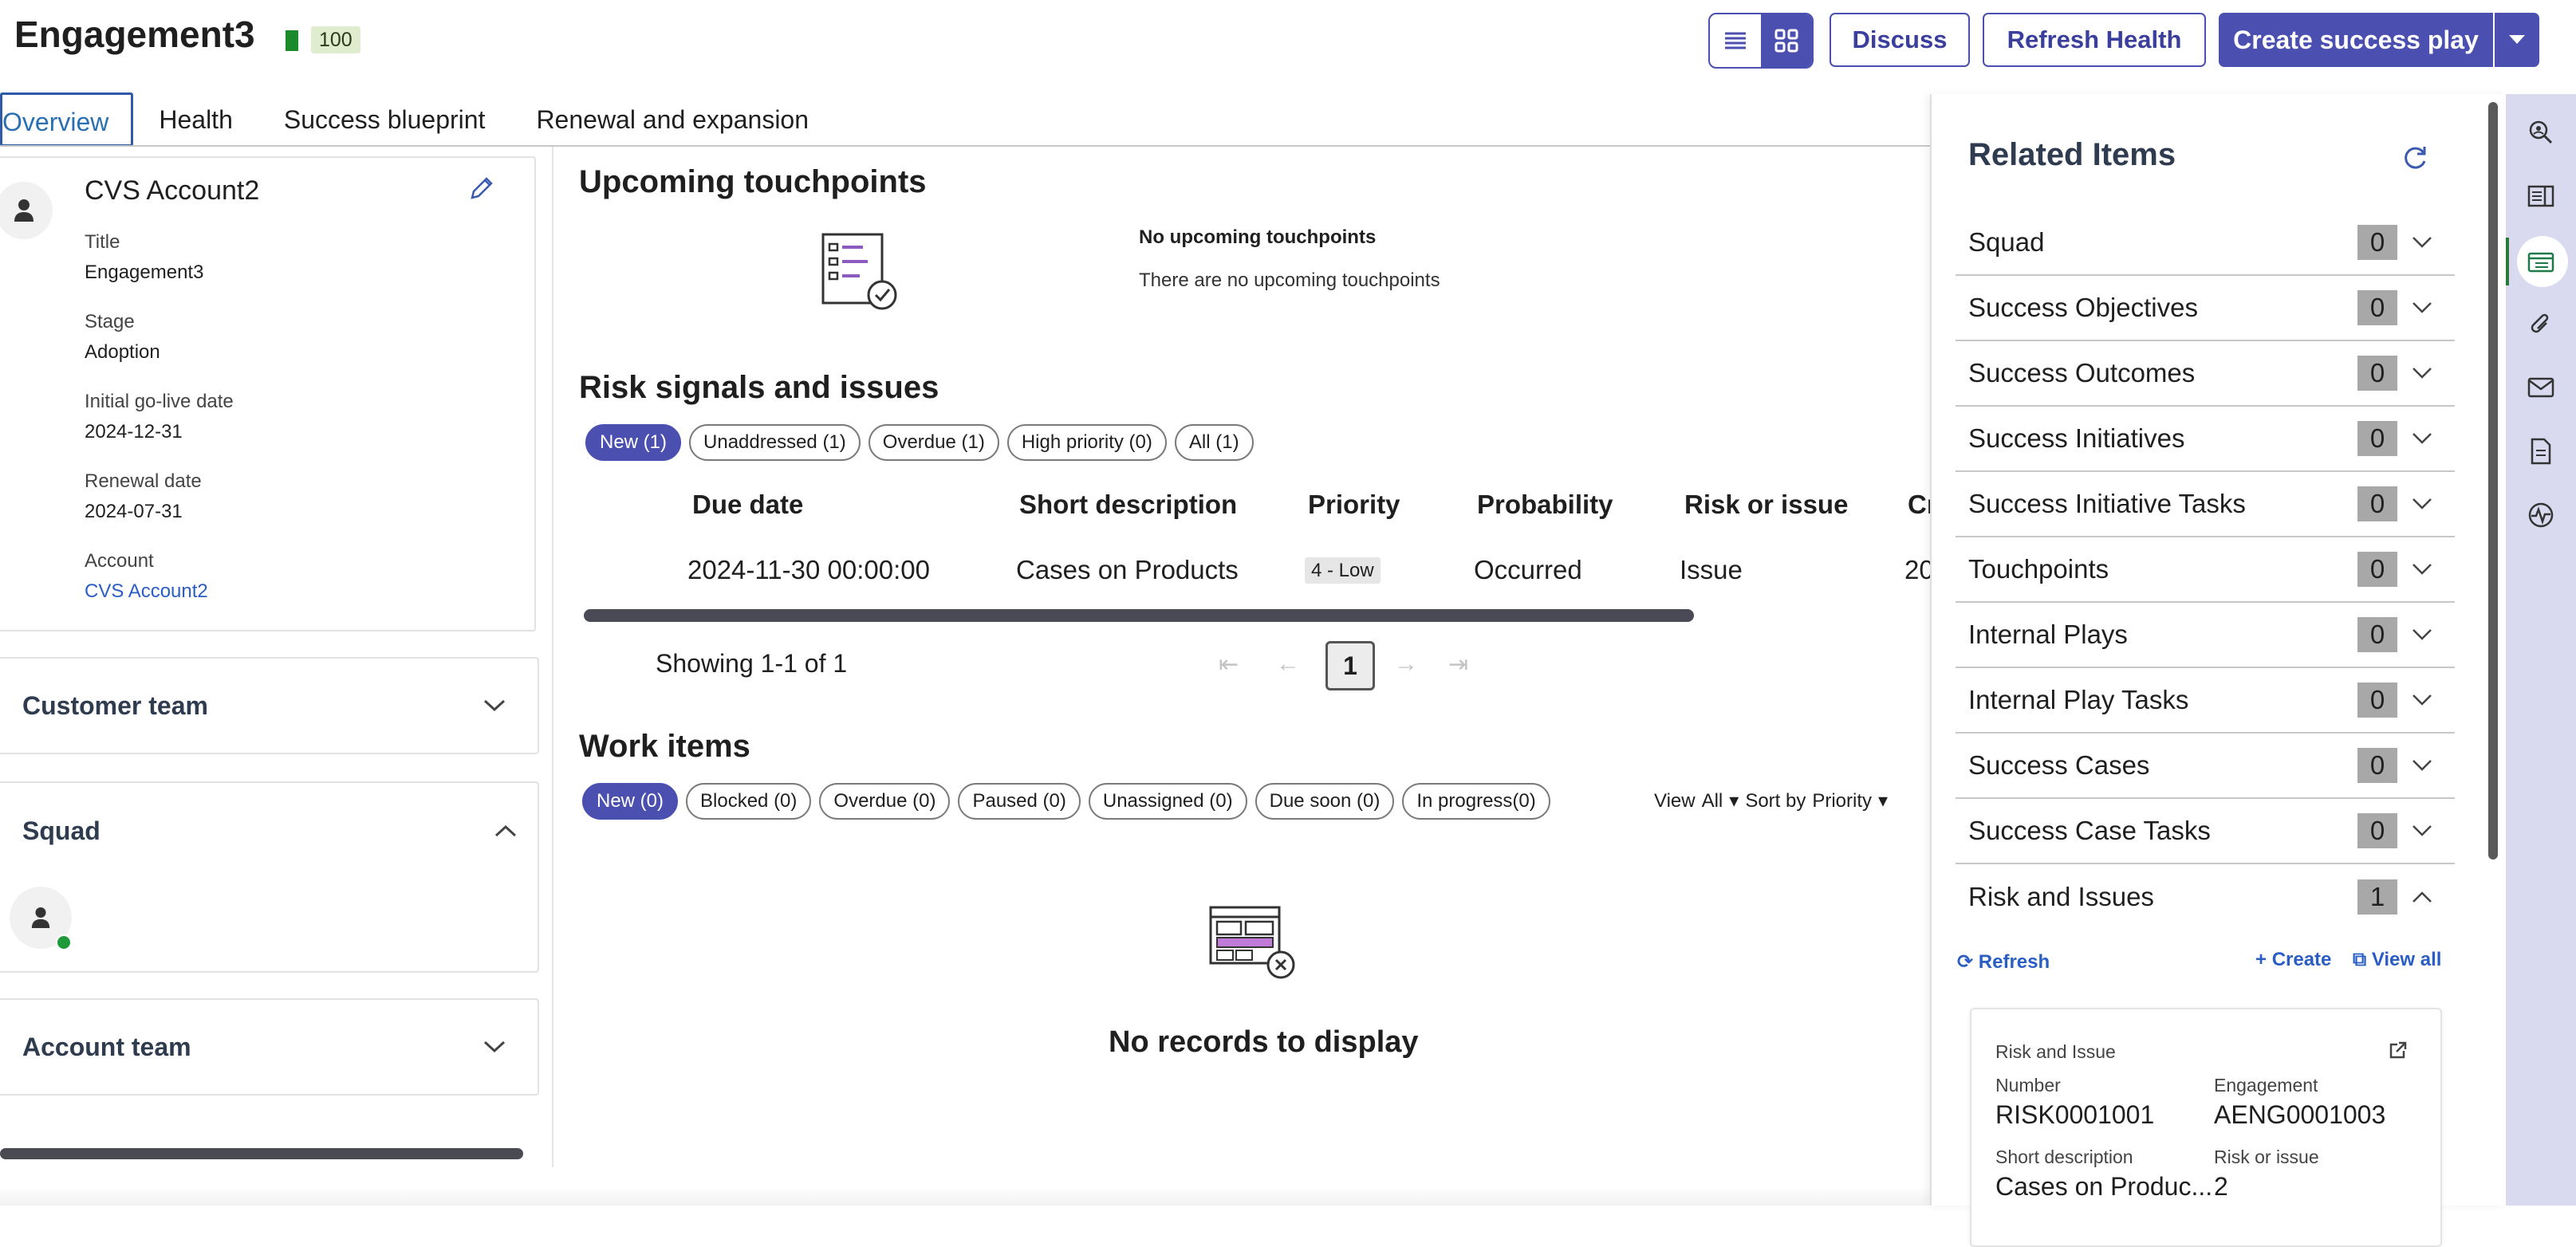 The height and width of the screenshot is (1247, 2576). I want to click on squad-section-header: Squad, so click(269, 831).